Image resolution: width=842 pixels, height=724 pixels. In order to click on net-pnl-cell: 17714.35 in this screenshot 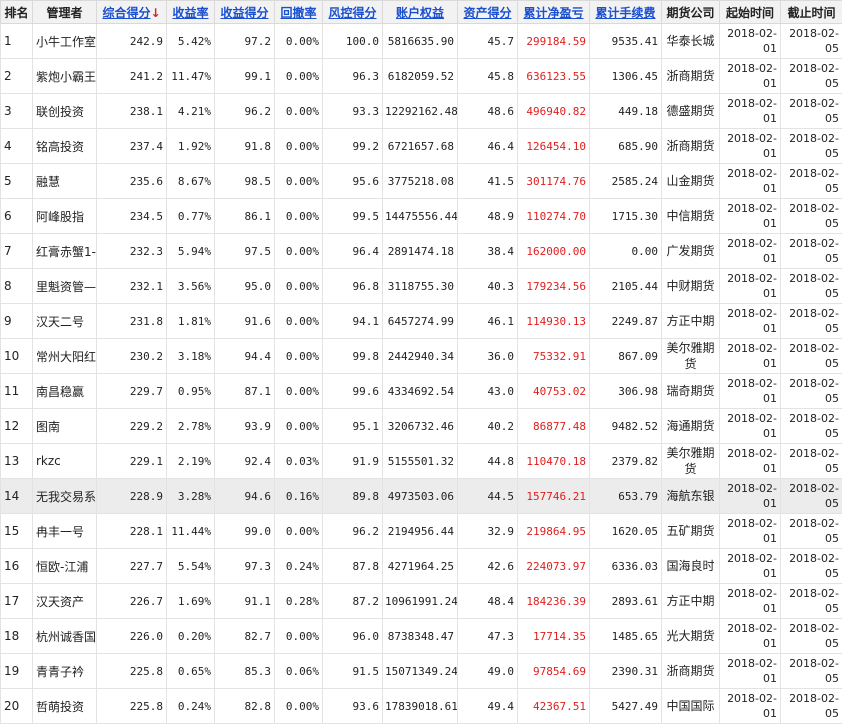, I will do `click(554, 636)`.